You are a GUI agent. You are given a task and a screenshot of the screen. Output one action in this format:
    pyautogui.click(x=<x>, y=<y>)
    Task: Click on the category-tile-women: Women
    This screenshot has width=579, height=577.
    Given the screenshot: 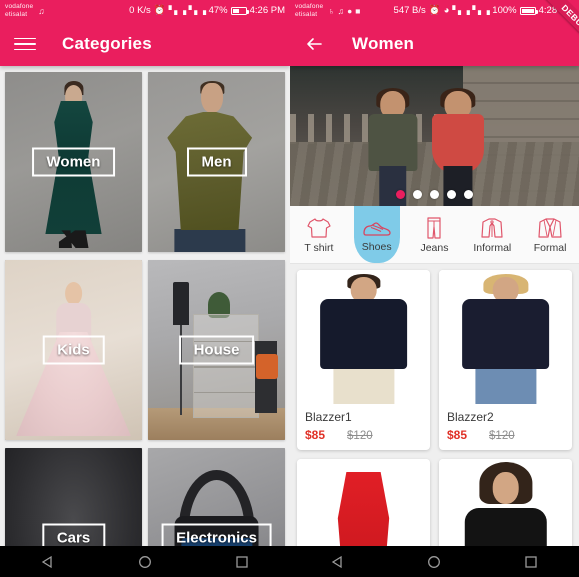 What is the action you would take?
    pyautogui.click(x=73, y=162)
    